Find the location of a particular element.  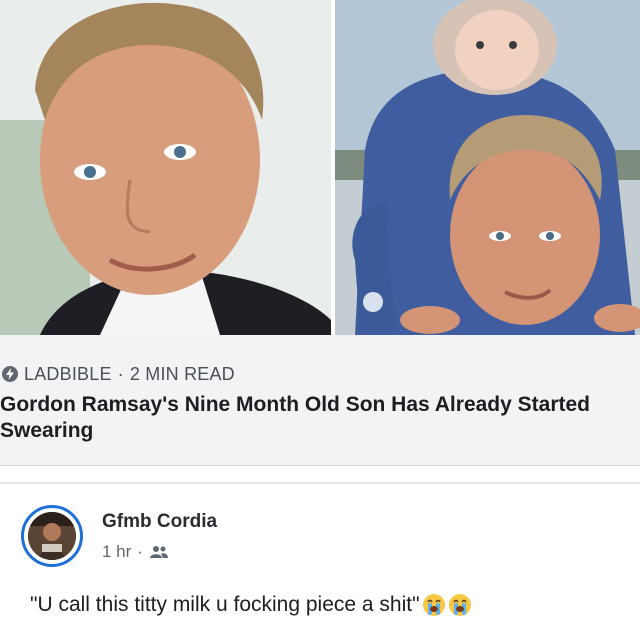

link-source-name: LADBIBLE is located at coordinates (68, 373).